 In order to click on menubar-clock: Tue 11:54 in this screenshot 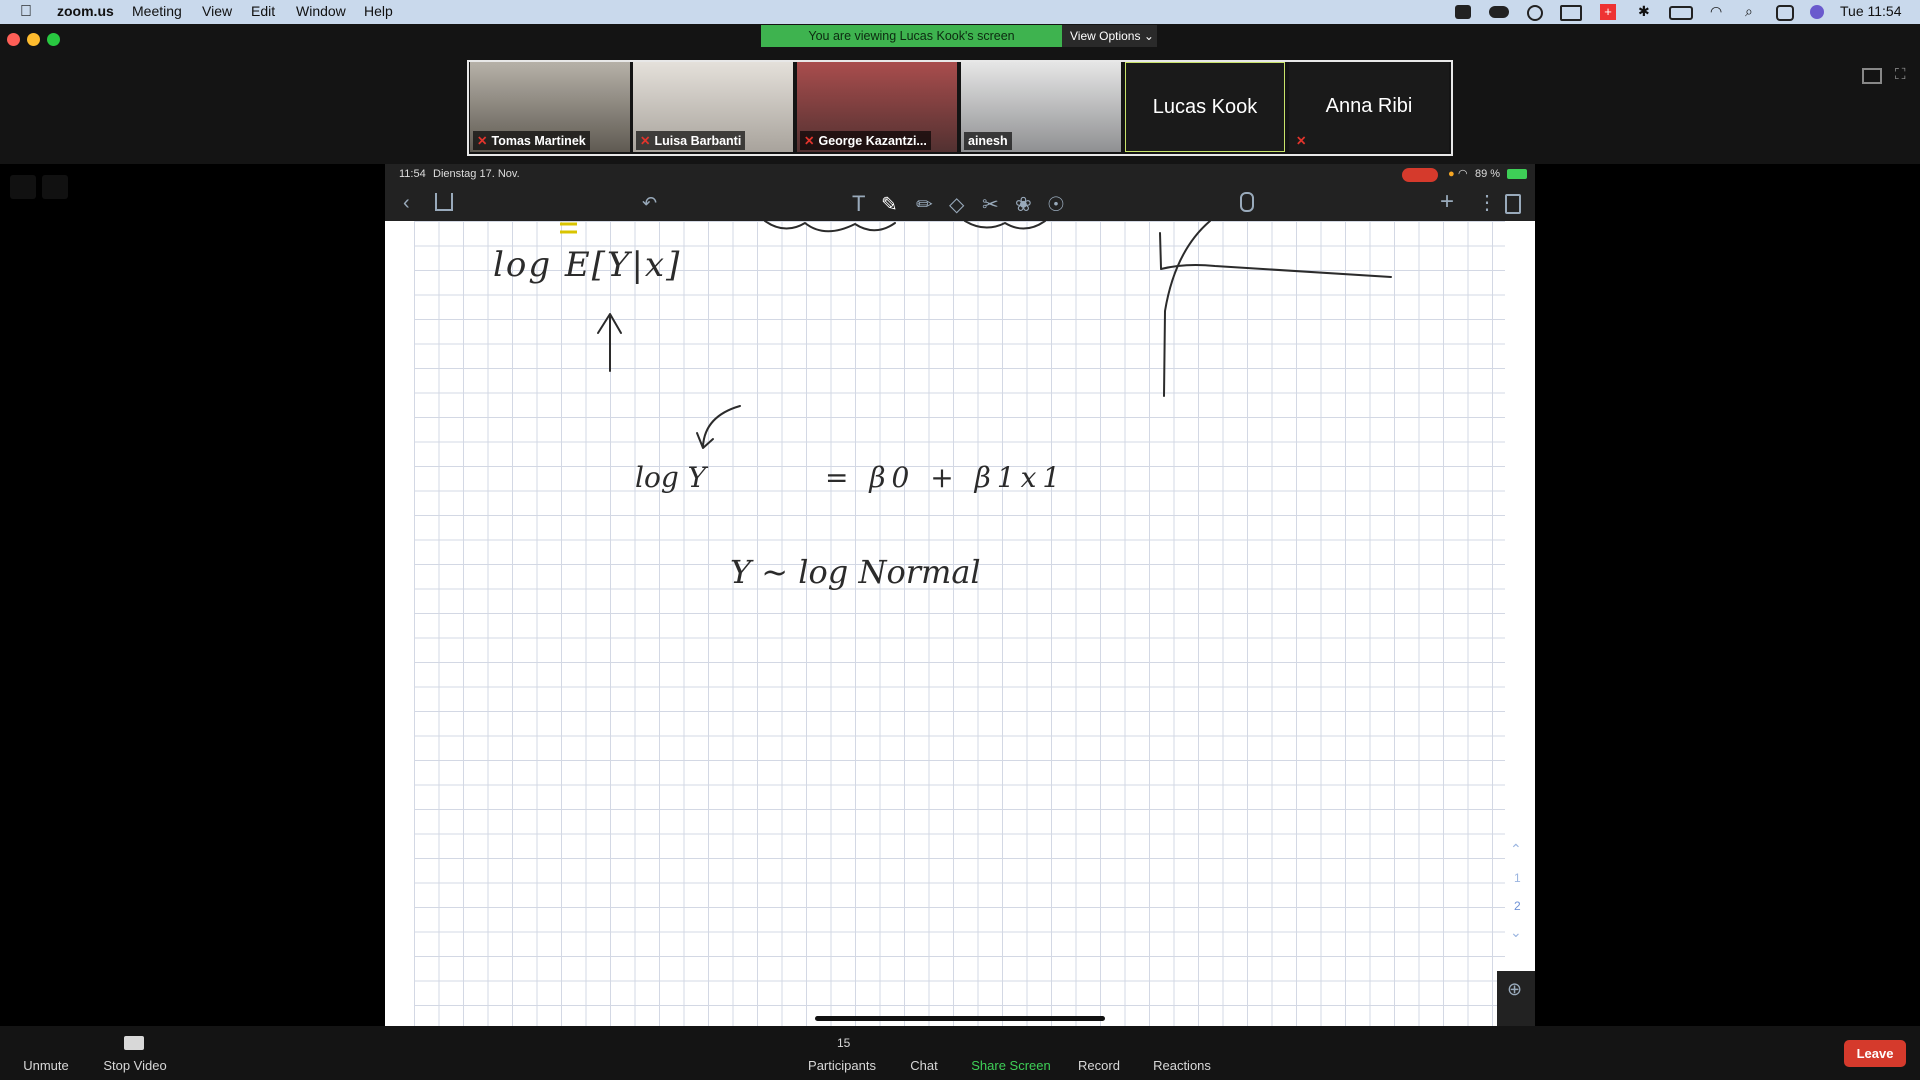, I will do `click(1871, 11)`.